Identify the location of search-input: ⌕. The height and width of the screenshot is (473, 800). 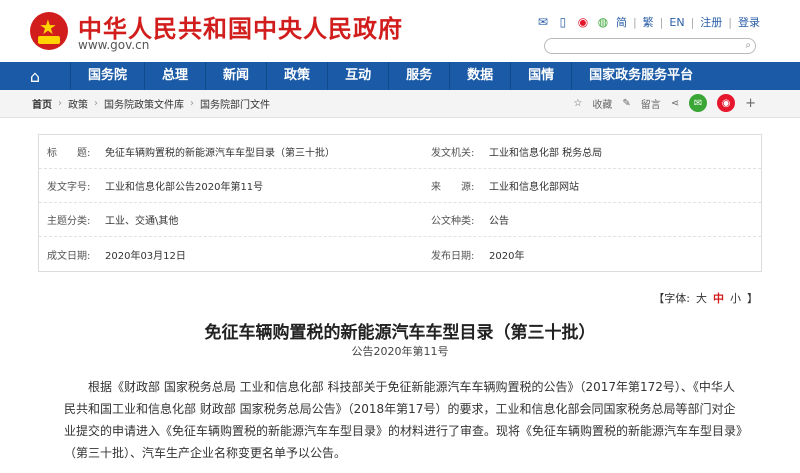
(650, 46).